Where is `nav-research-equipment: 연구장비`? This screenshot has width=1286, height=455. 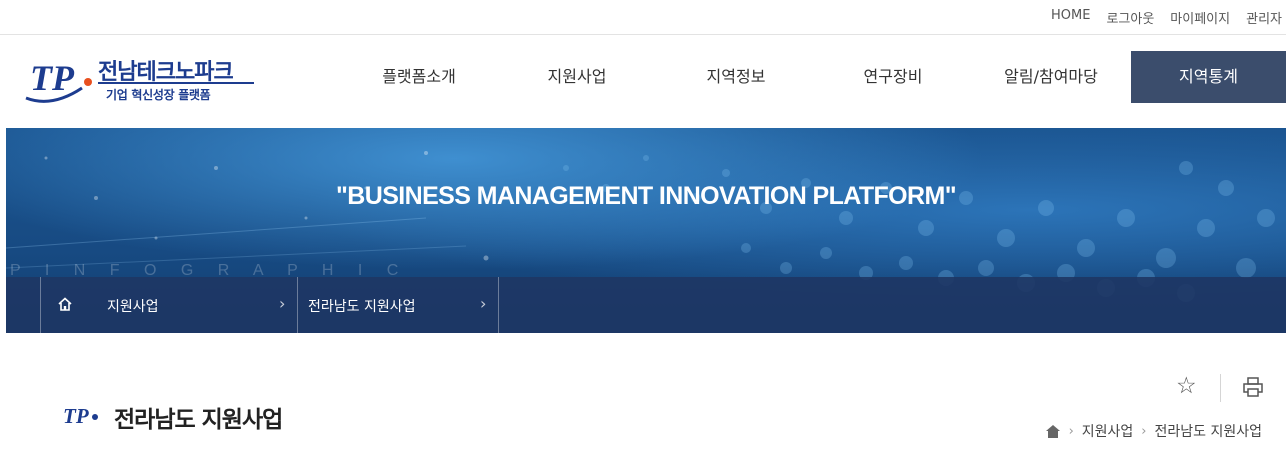 nav-research-equipment: 연구장비 is located at coordinates (893, 77).